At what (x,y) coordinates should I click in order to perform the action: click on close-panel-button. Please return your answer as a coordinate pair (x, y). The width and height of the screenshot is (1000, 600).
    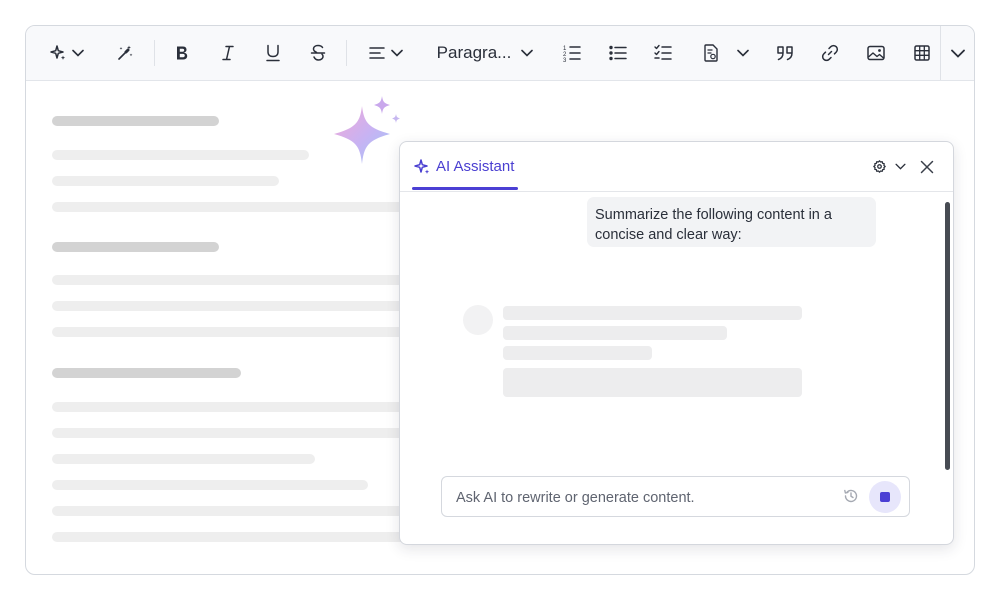
    Looking at the image, I should click on (927, 167).